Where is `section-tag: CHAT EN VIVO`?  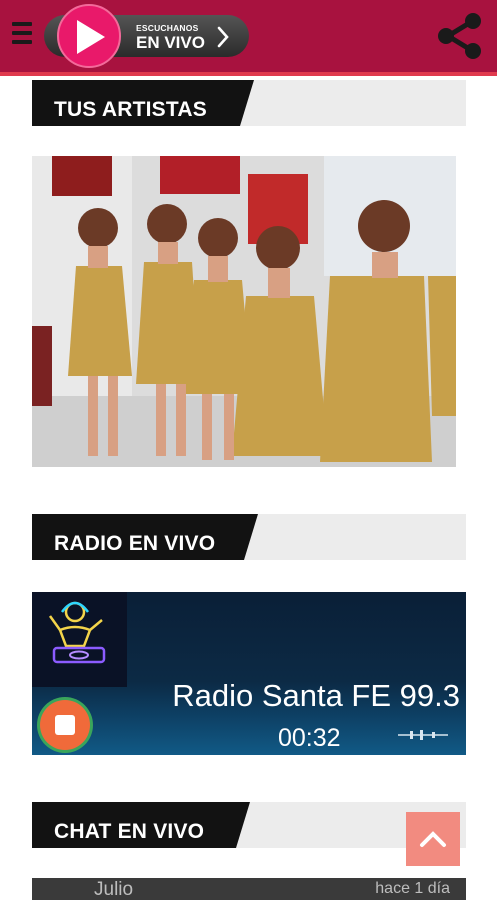 section-tag: CHAT EN VIVO is located at coordinates (141, 825).